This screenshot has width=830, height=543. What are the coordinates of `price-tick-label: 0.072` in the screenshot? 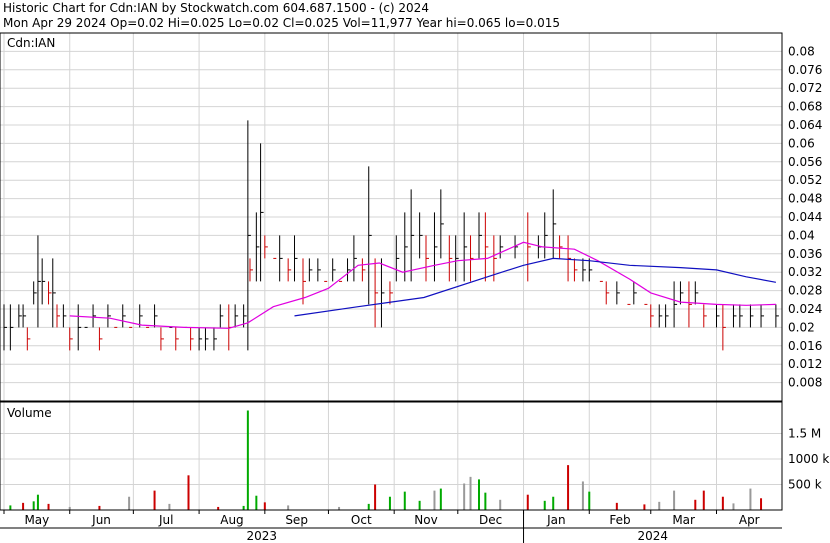 It's located at (805, 88).